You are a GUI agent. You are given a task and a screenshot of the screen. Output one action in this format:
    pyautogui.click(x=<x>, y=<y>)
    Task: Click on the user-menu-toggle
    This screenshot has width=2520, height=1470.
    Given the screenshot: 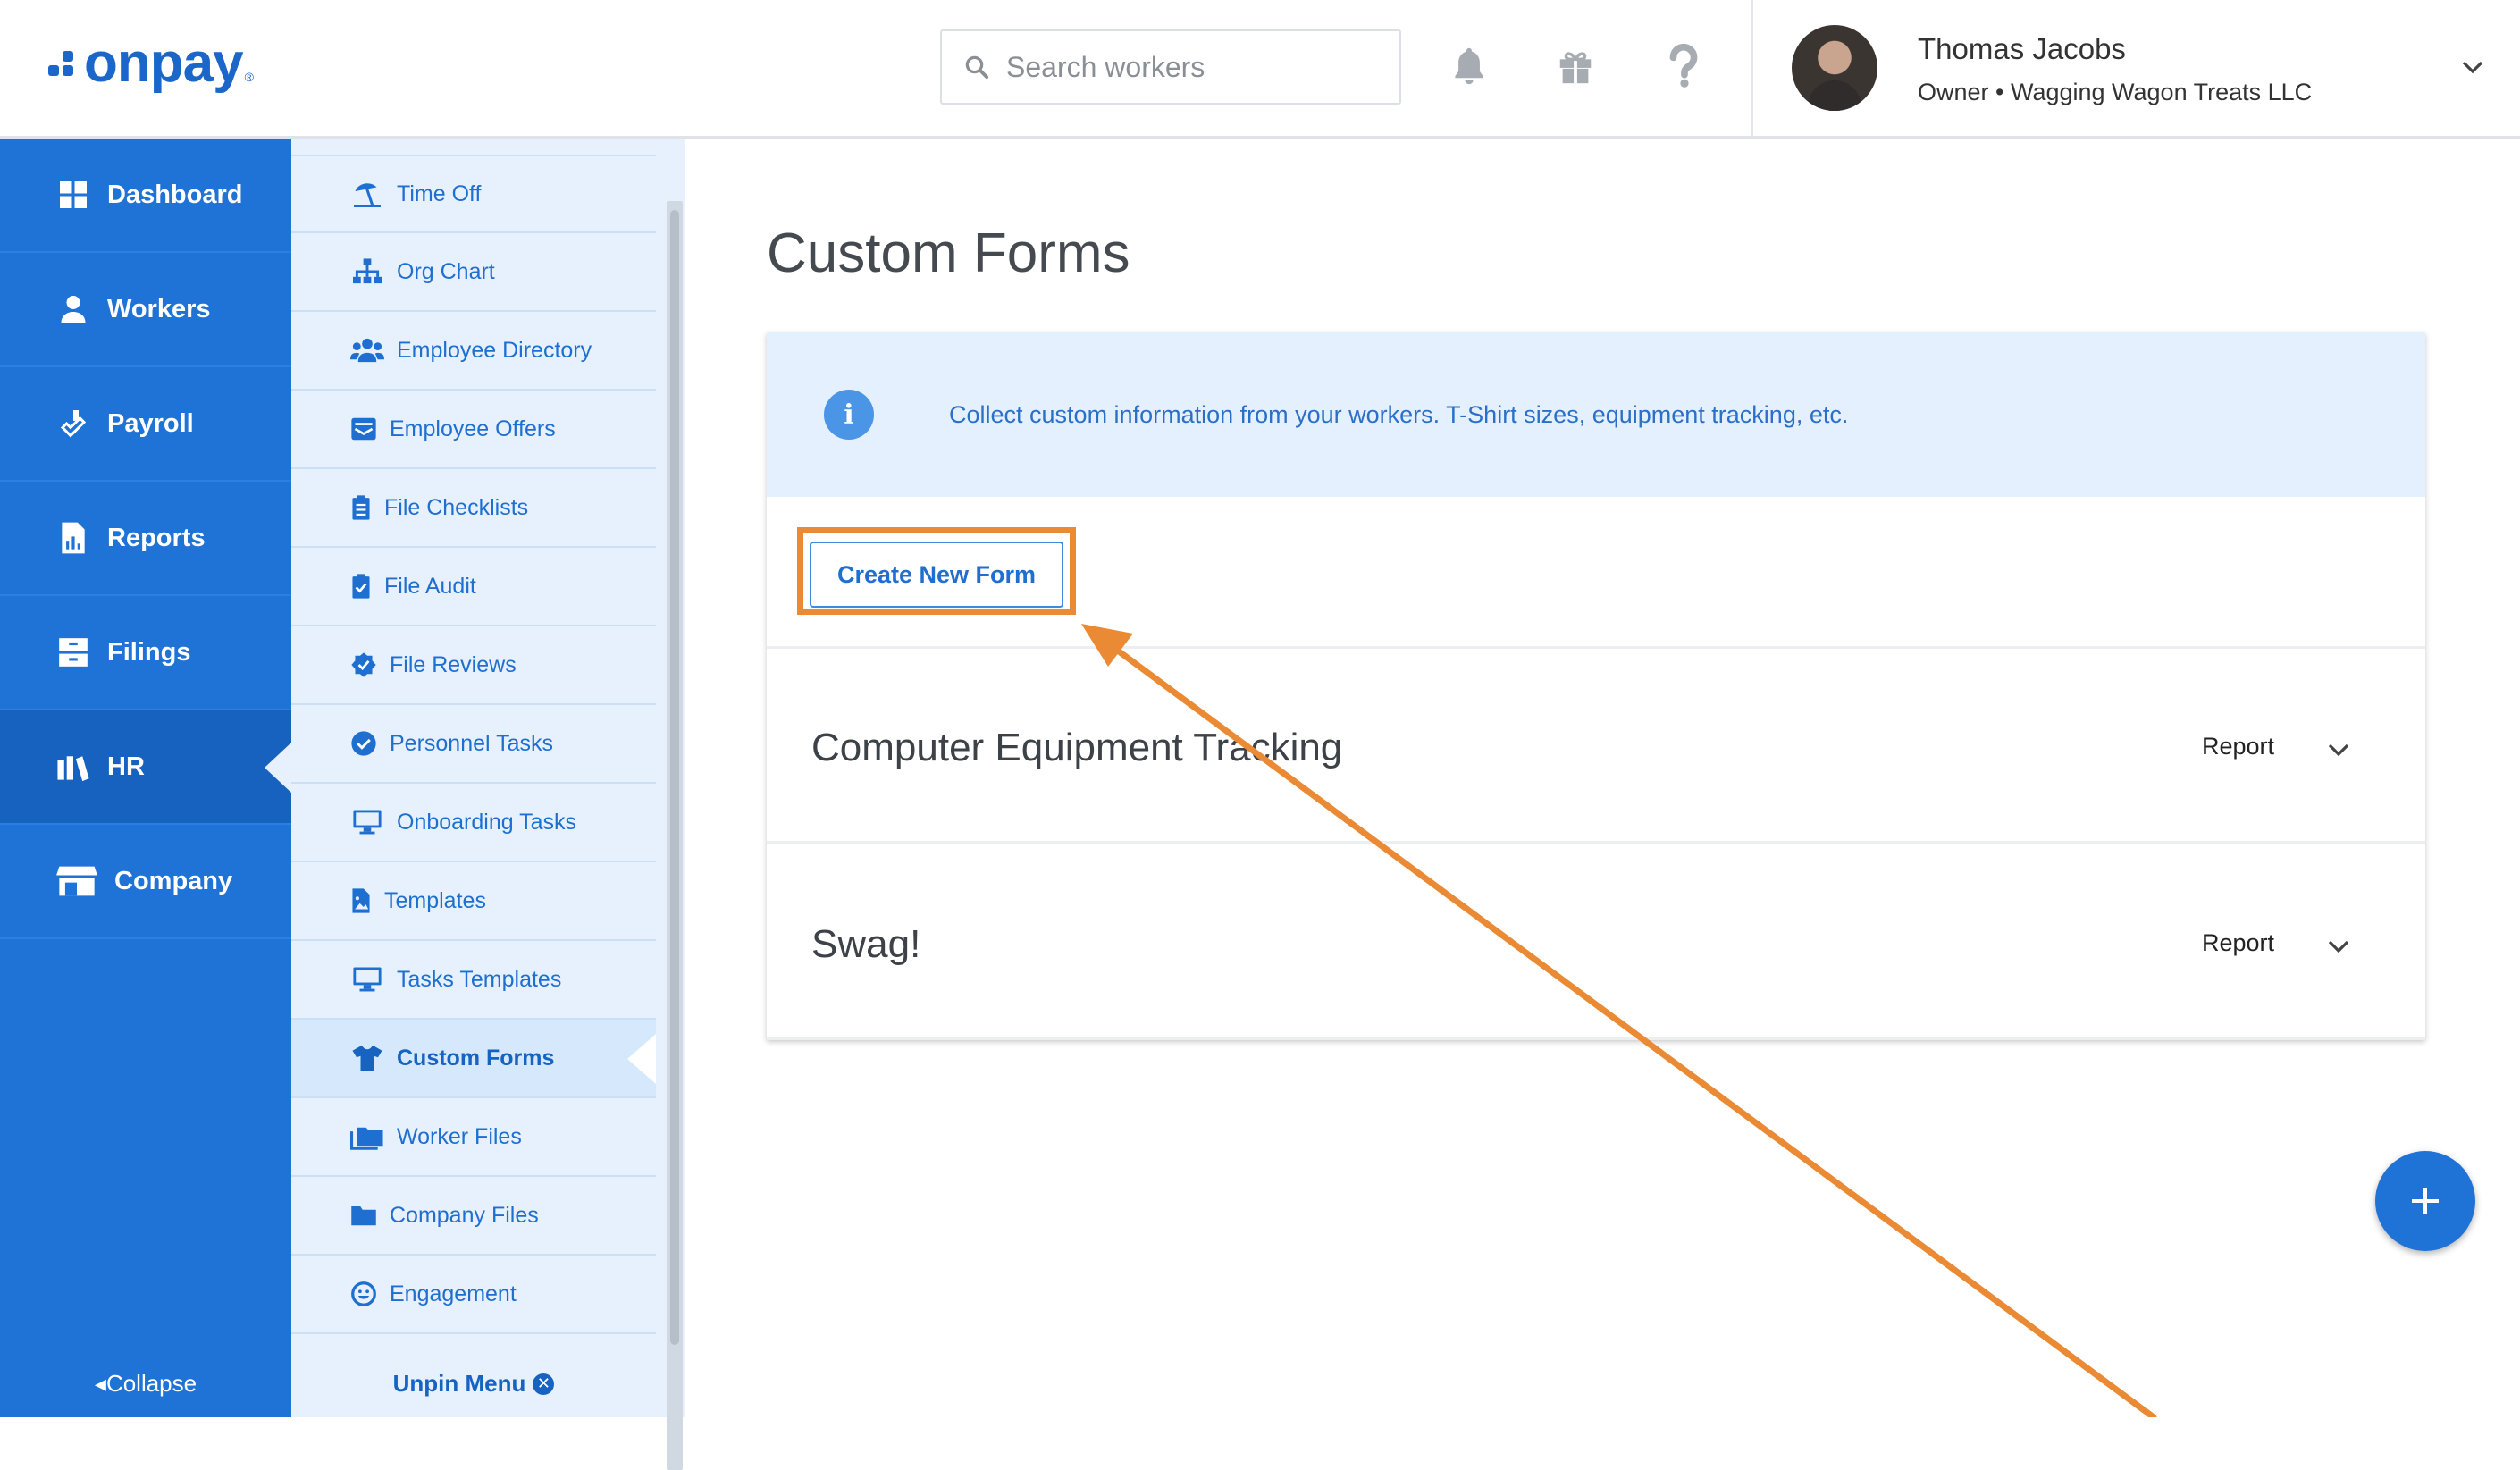 What is the action you would take?
    pyautogui.click(x=2472, y=69)
    